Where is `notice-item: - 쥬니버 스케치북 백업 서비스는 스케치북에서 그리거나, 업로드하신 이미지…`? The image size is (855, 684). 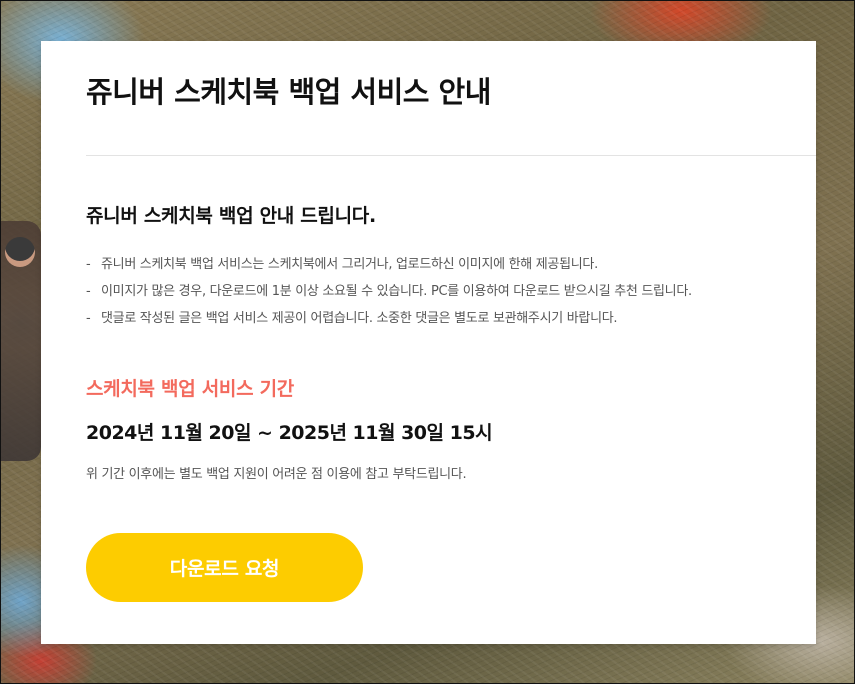 notice-item: - 쥬니버 스케치북 백업 서비스는 스케치북에서 그리거나, 업로드하신 이미지… is located at coordinates (441, 264).